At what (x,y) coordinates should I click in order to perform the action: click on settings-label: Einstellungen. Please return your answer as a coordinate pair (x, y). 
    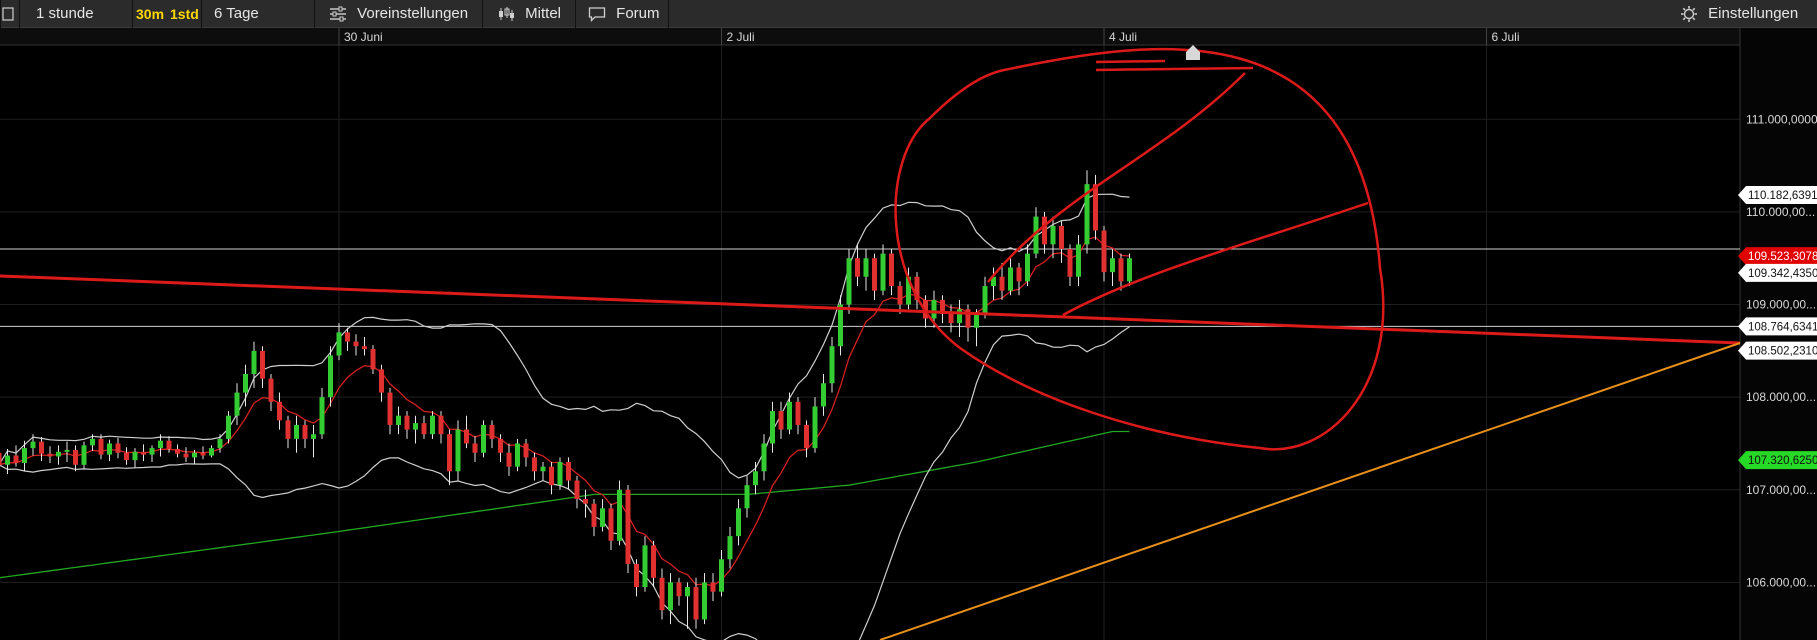
    Looking at the image, I should click on (1753, 13).